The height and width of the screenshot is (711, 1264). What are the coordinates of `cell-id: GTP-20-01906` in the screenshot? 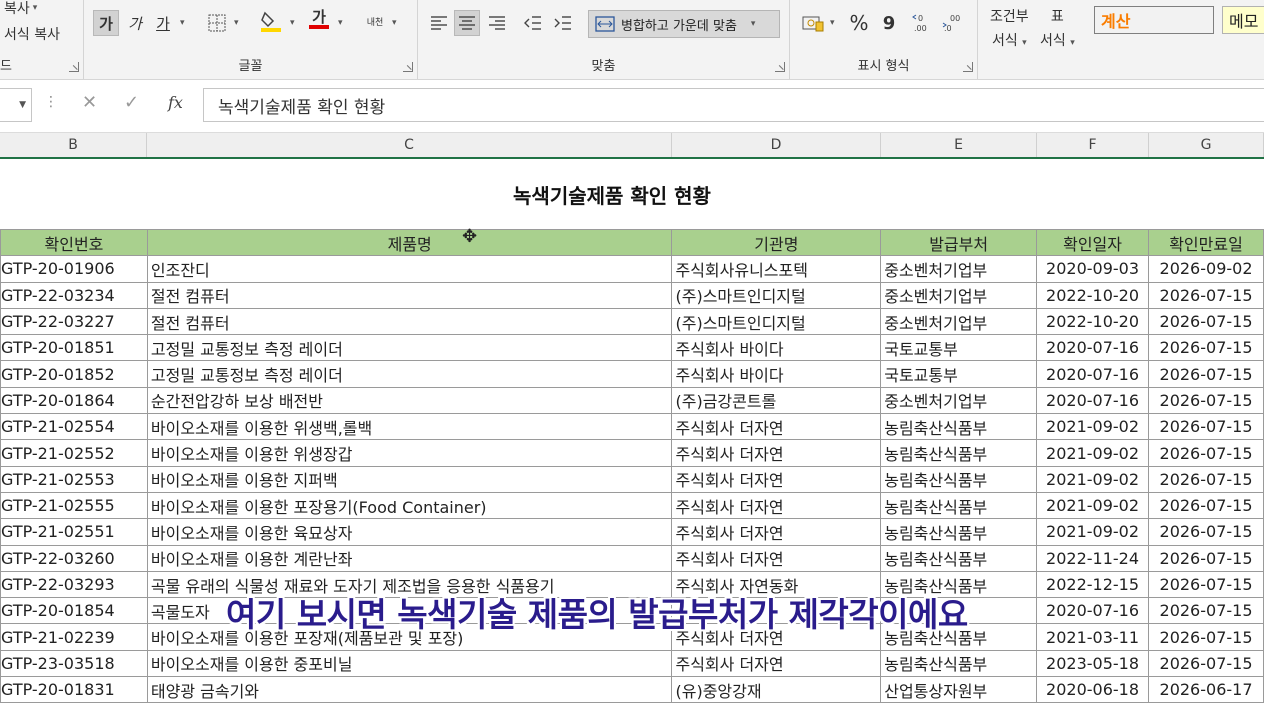 It's located at (74, 269).